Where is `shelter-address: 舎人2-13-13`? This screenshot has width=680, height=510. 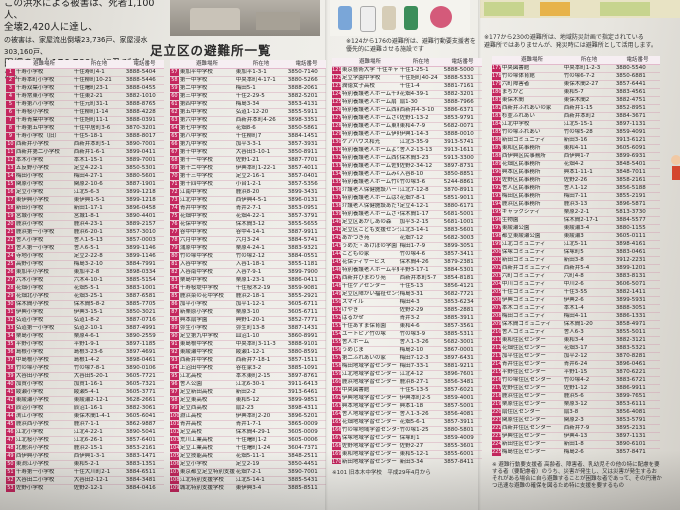
shelter-address: 舎人2-13-13 is located at coordinates (416, 150).